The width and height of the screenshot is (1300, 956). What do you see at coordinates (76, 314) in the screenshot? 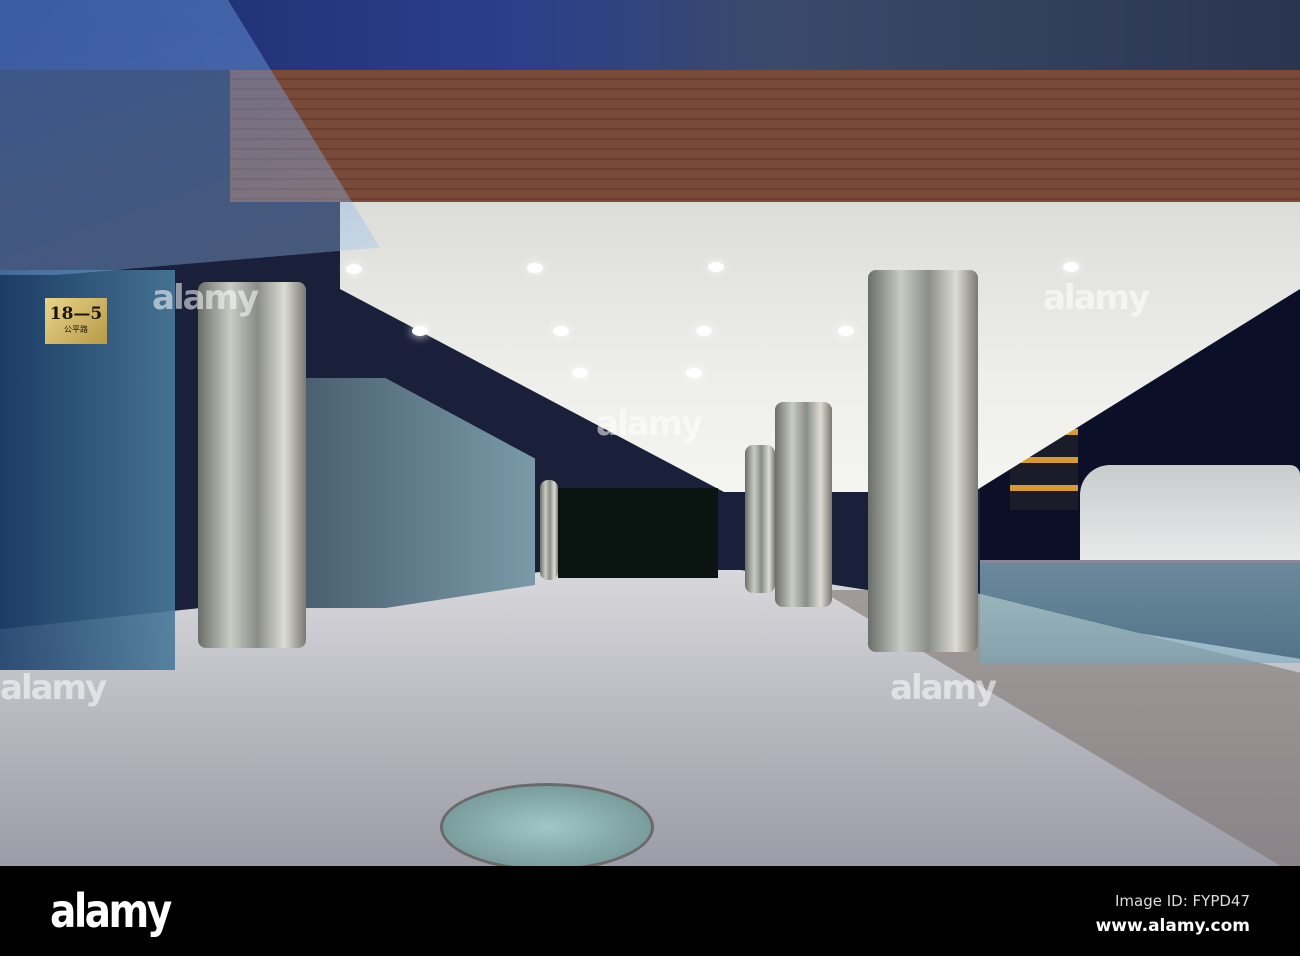
I see `sign-number: 18—5` at bounding box center [76, 314].